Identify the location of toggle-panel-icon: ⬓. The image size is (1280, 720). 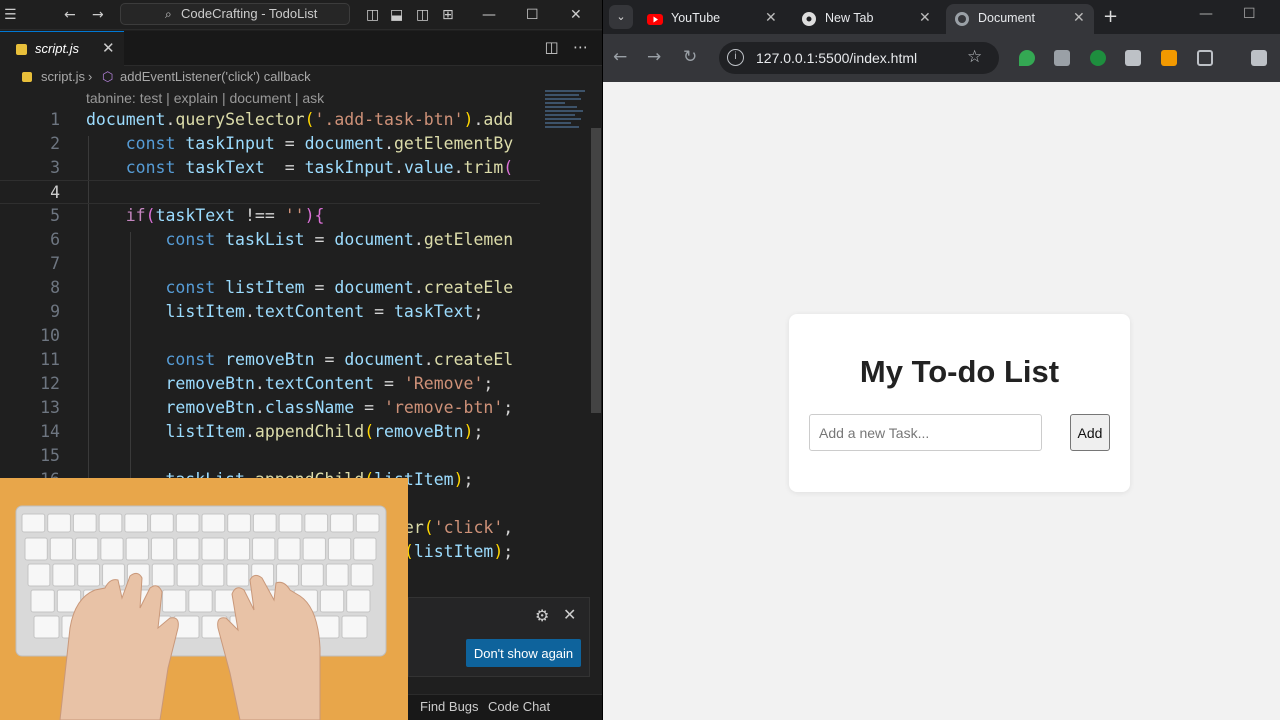
(396, 15).